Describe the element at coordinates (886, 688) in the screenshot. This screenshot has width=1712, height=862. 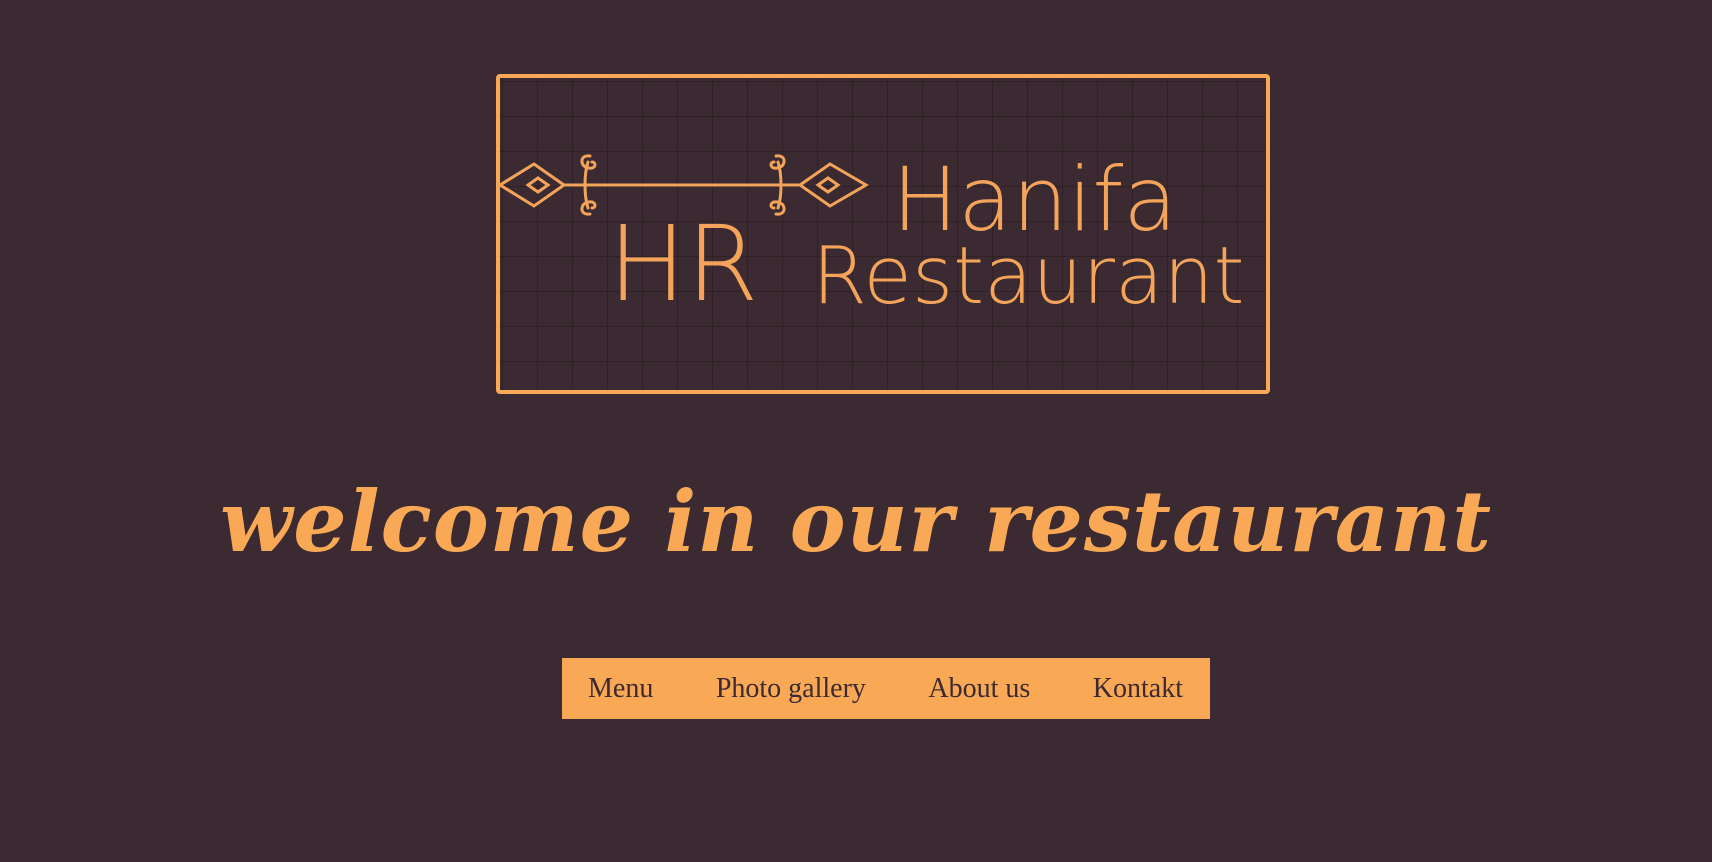
I see `main-navigation: Menu Photo gallery About us Kontakt` at that location.